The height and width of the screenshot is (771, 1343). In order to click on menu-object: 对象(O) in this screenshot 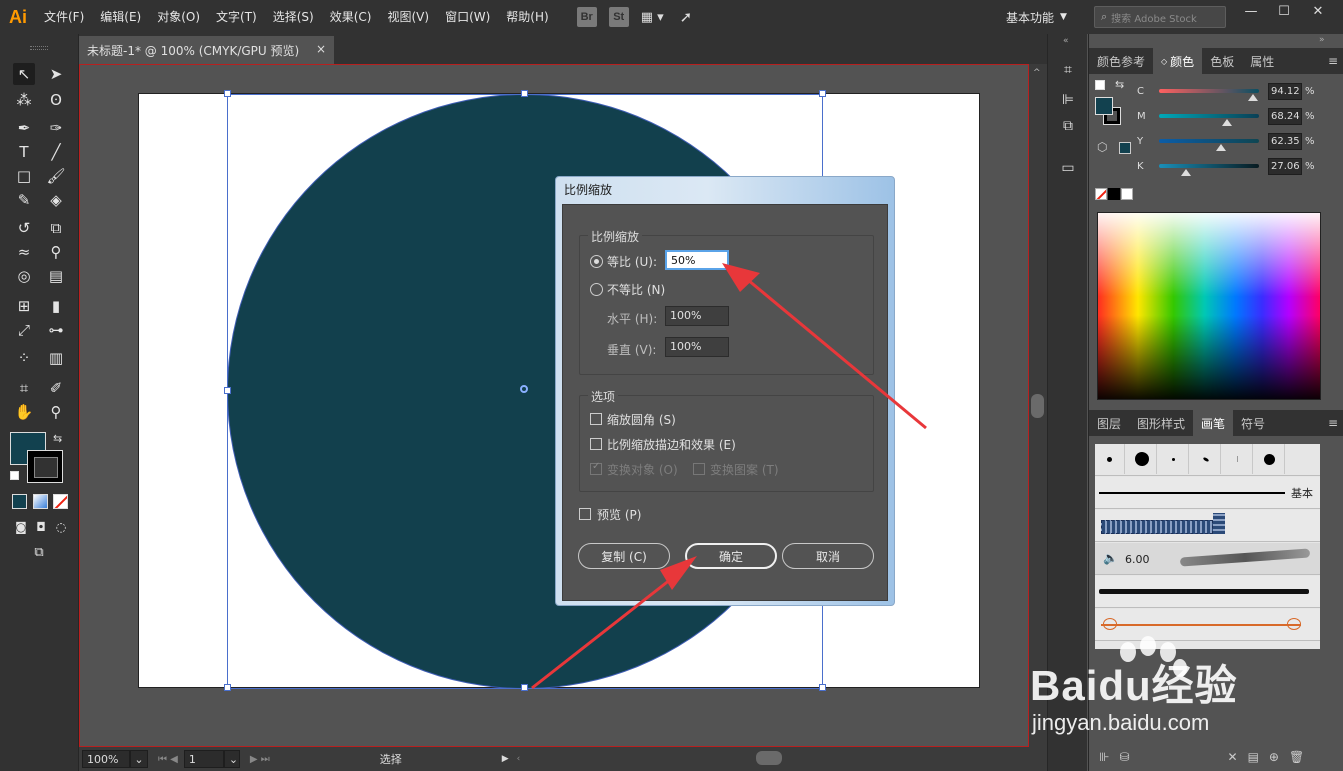, I will do `click(178, 17)`.